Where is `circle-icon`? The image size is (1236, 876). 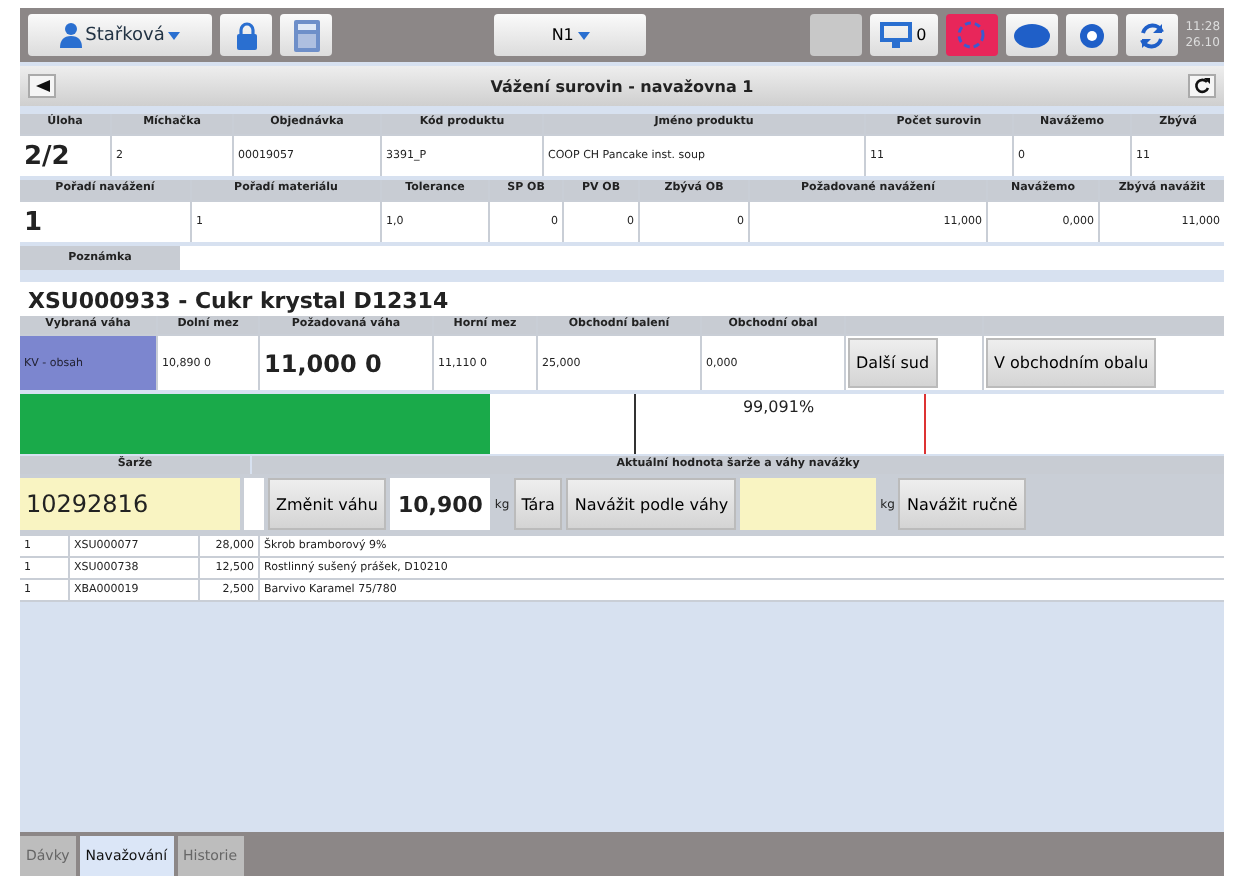 circle-icon is located at coordinates (971, 35).